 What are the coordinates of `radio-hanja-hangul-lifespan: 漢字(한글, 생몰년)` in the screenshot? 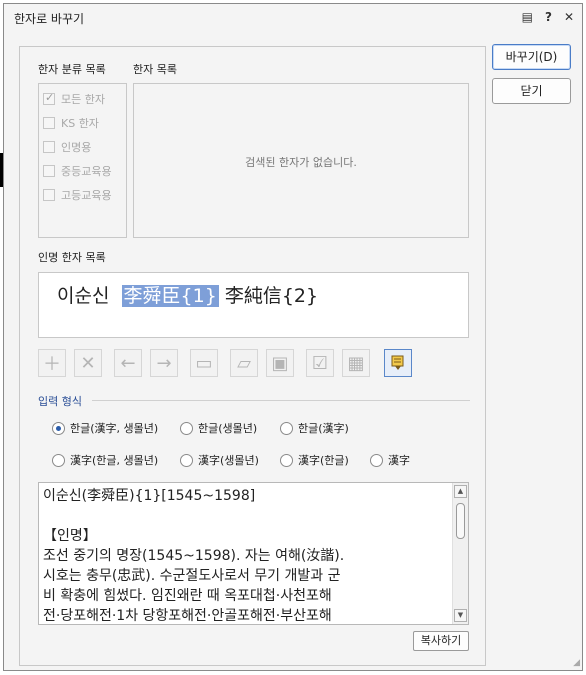 It's located at (116, 460).